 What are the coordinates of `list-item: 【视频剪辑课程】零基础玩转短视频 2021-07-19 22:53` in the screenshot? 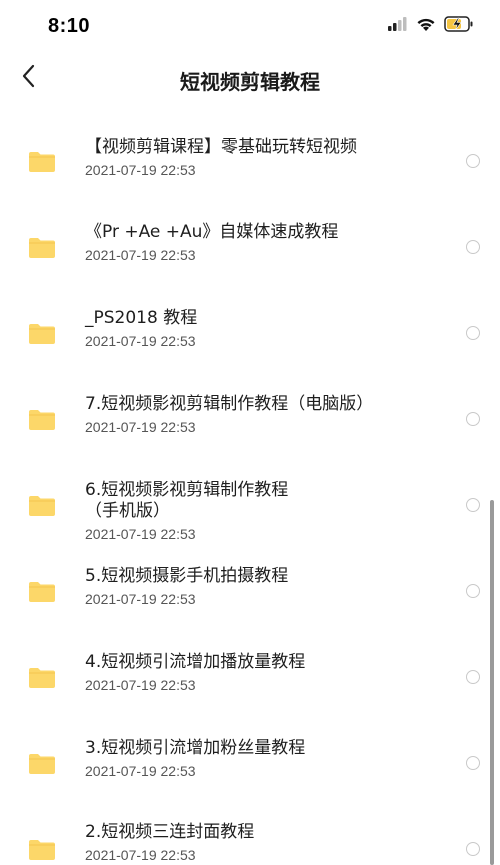 It's located at (250, 161).